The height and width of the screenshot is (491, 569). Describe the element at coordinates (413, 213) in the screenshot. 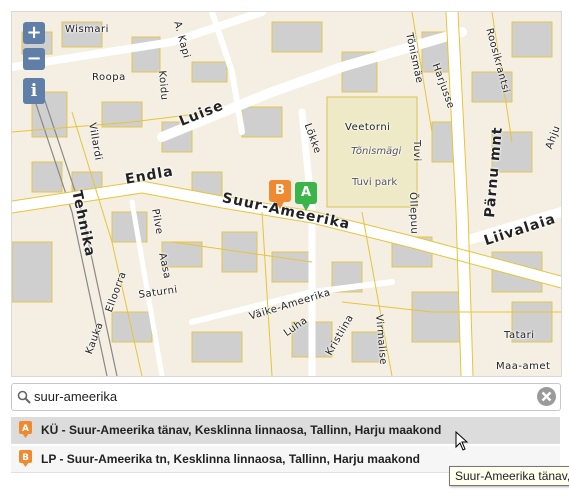

I see `street-label-ollepuu: Õllepuu` at that location.